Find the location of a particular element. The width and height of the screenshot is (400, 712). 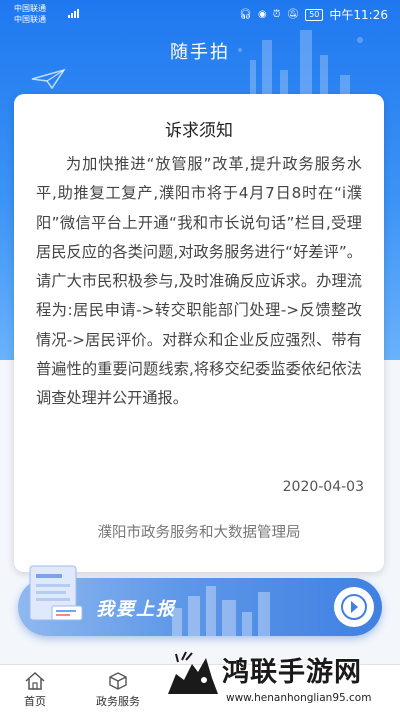

tab-home: 首页 is located at coordinates (35, 690).